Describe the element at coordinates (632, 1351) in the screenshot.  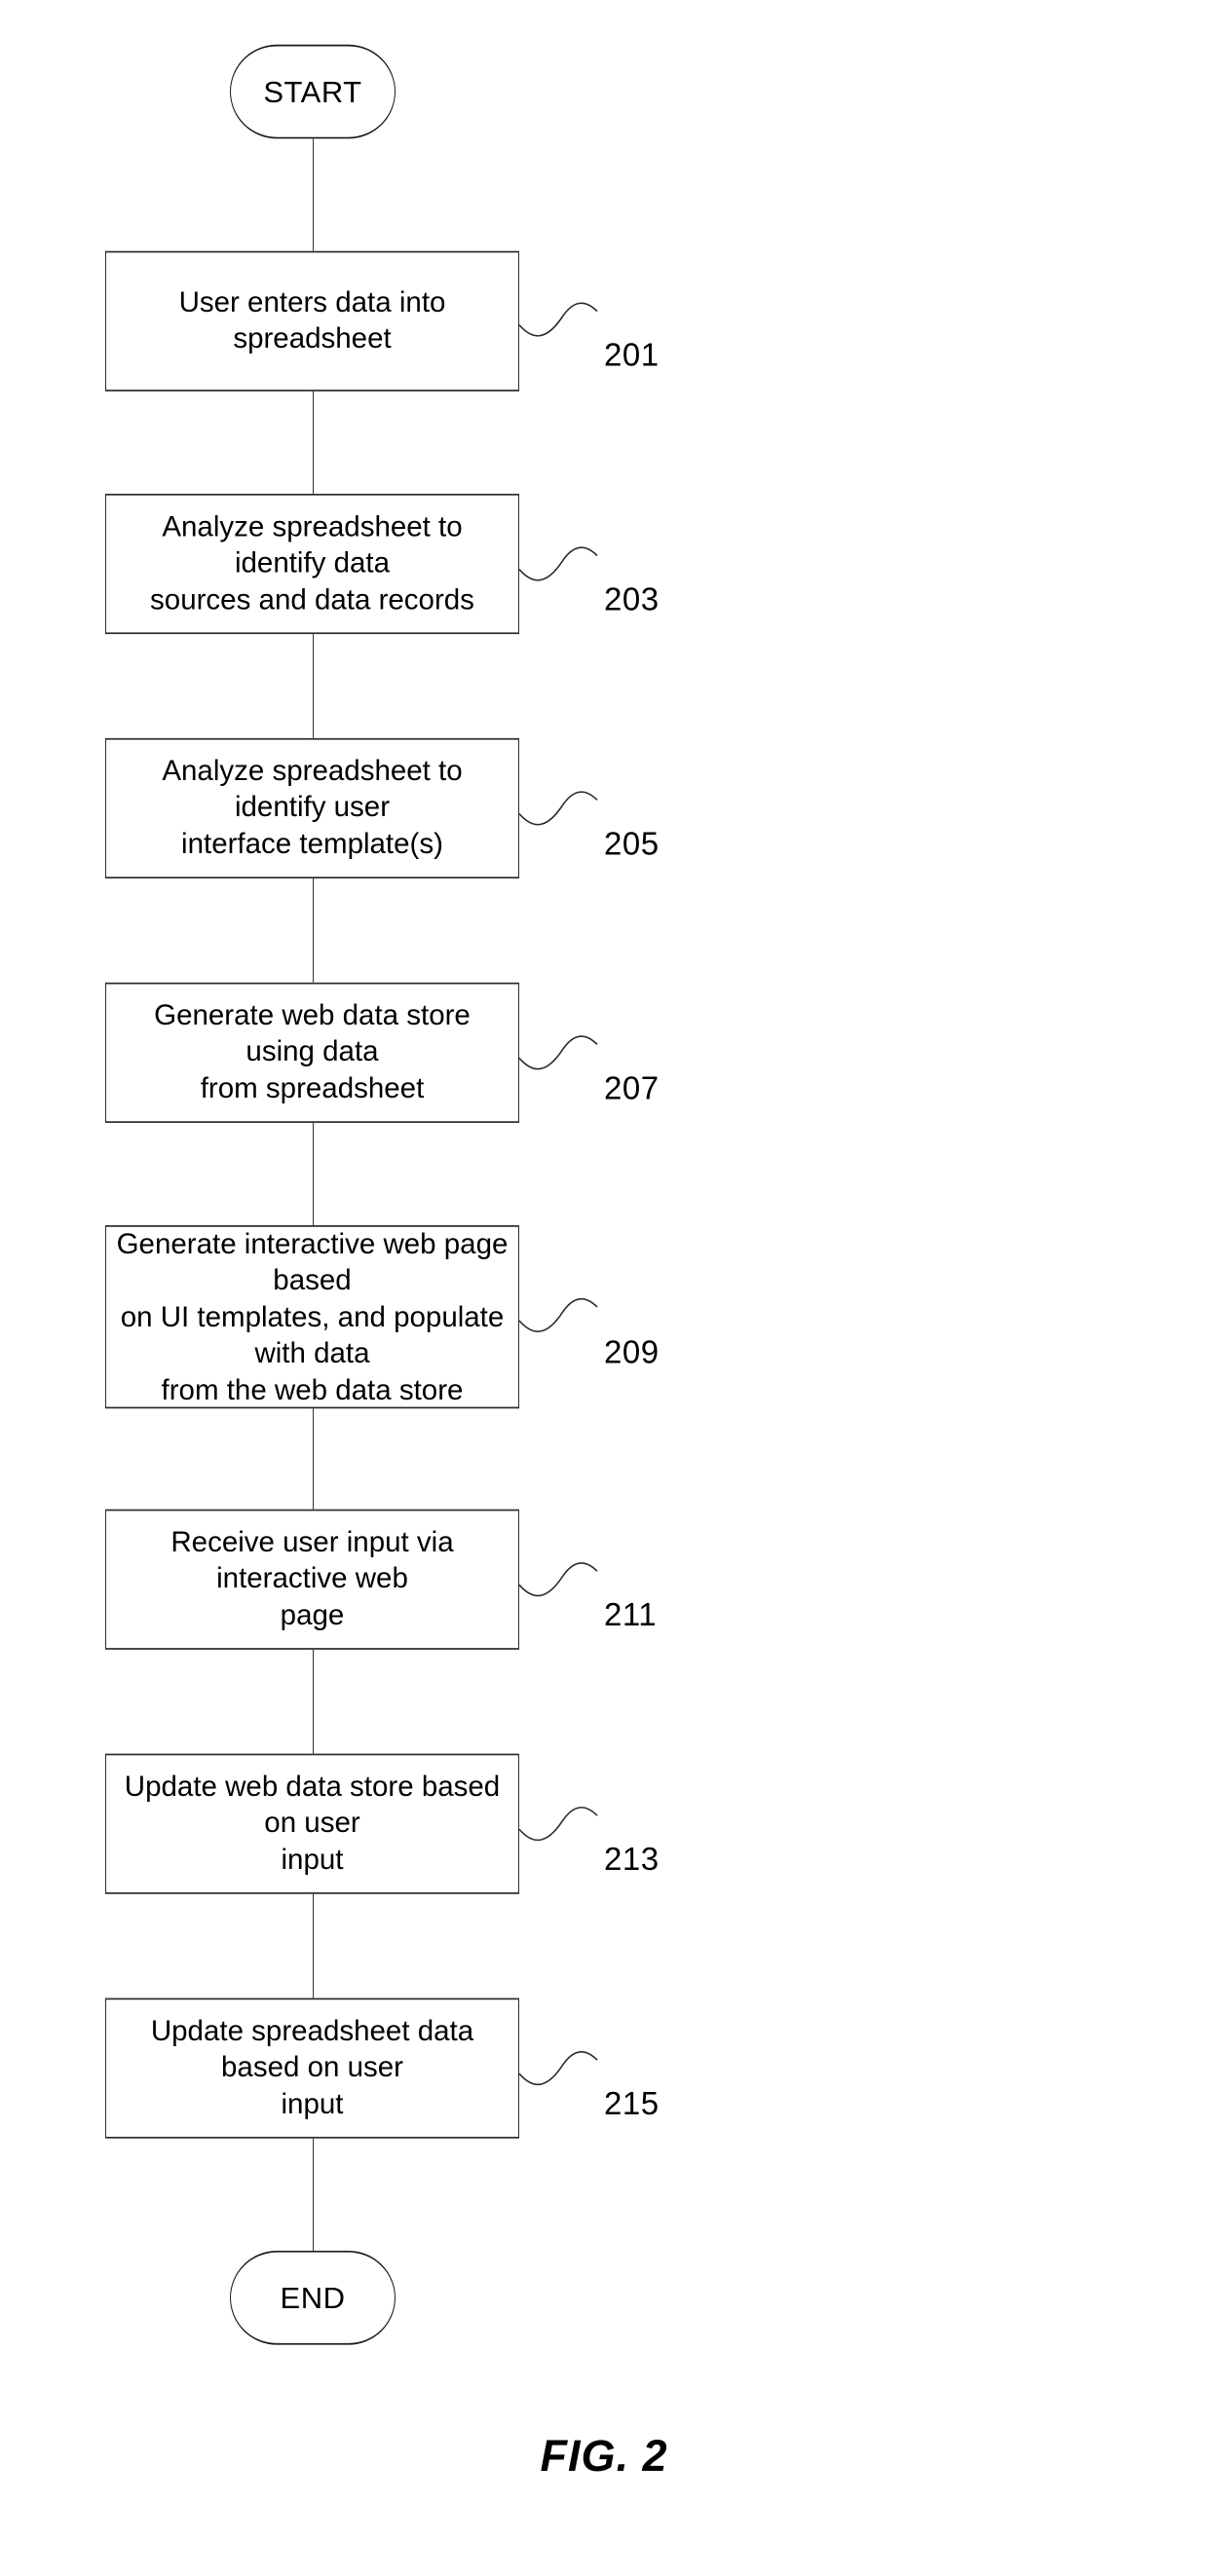
I see `reference-numeral-209: 209` at that location.